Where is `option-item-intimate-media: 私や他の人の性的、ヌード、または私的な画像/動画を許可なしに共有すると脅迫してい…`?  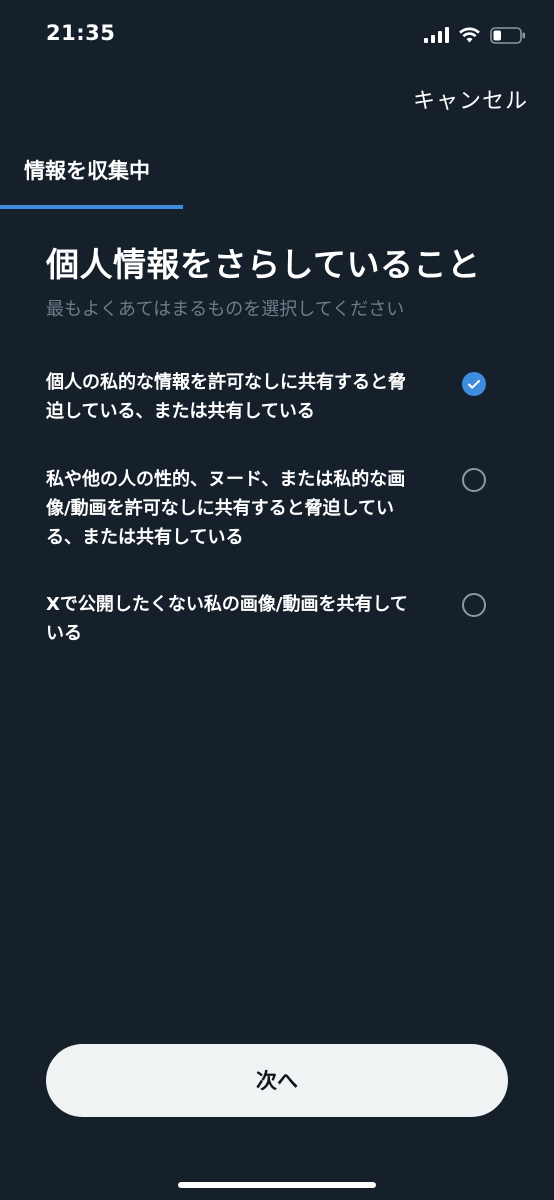
option-item-intimate-media: 私や他の人の性的、ヌード、または私的な画像/動画を許可なしに共有すると脅迫してい… is located at coordinates (277, 508).